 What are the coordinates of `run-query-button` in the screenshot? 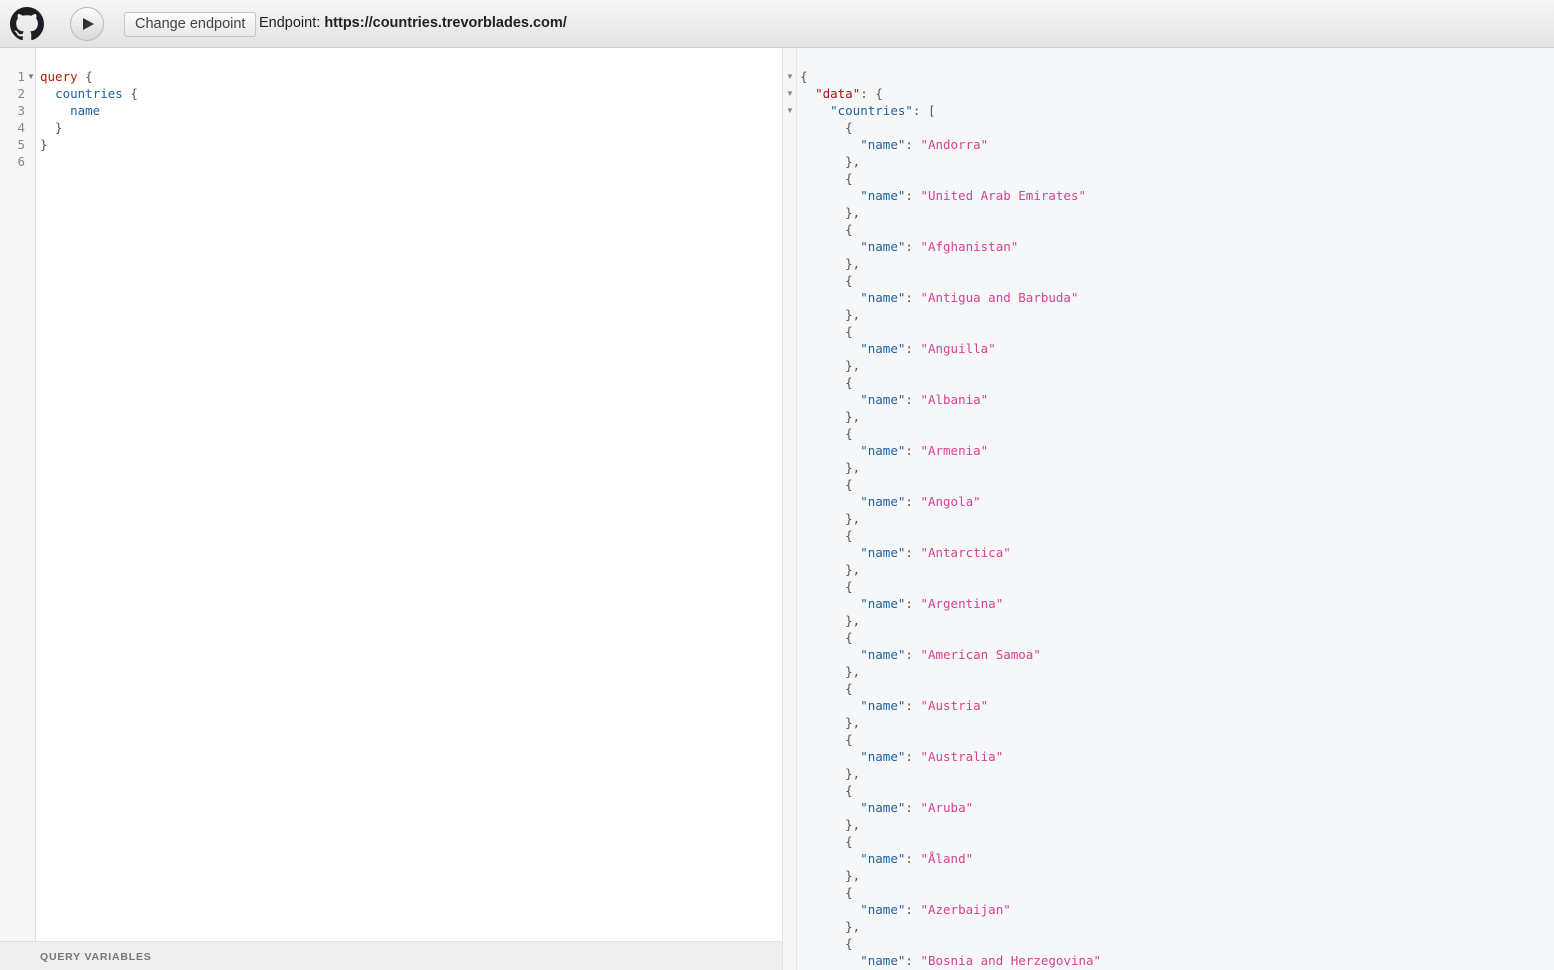 It's located at (87, 24).